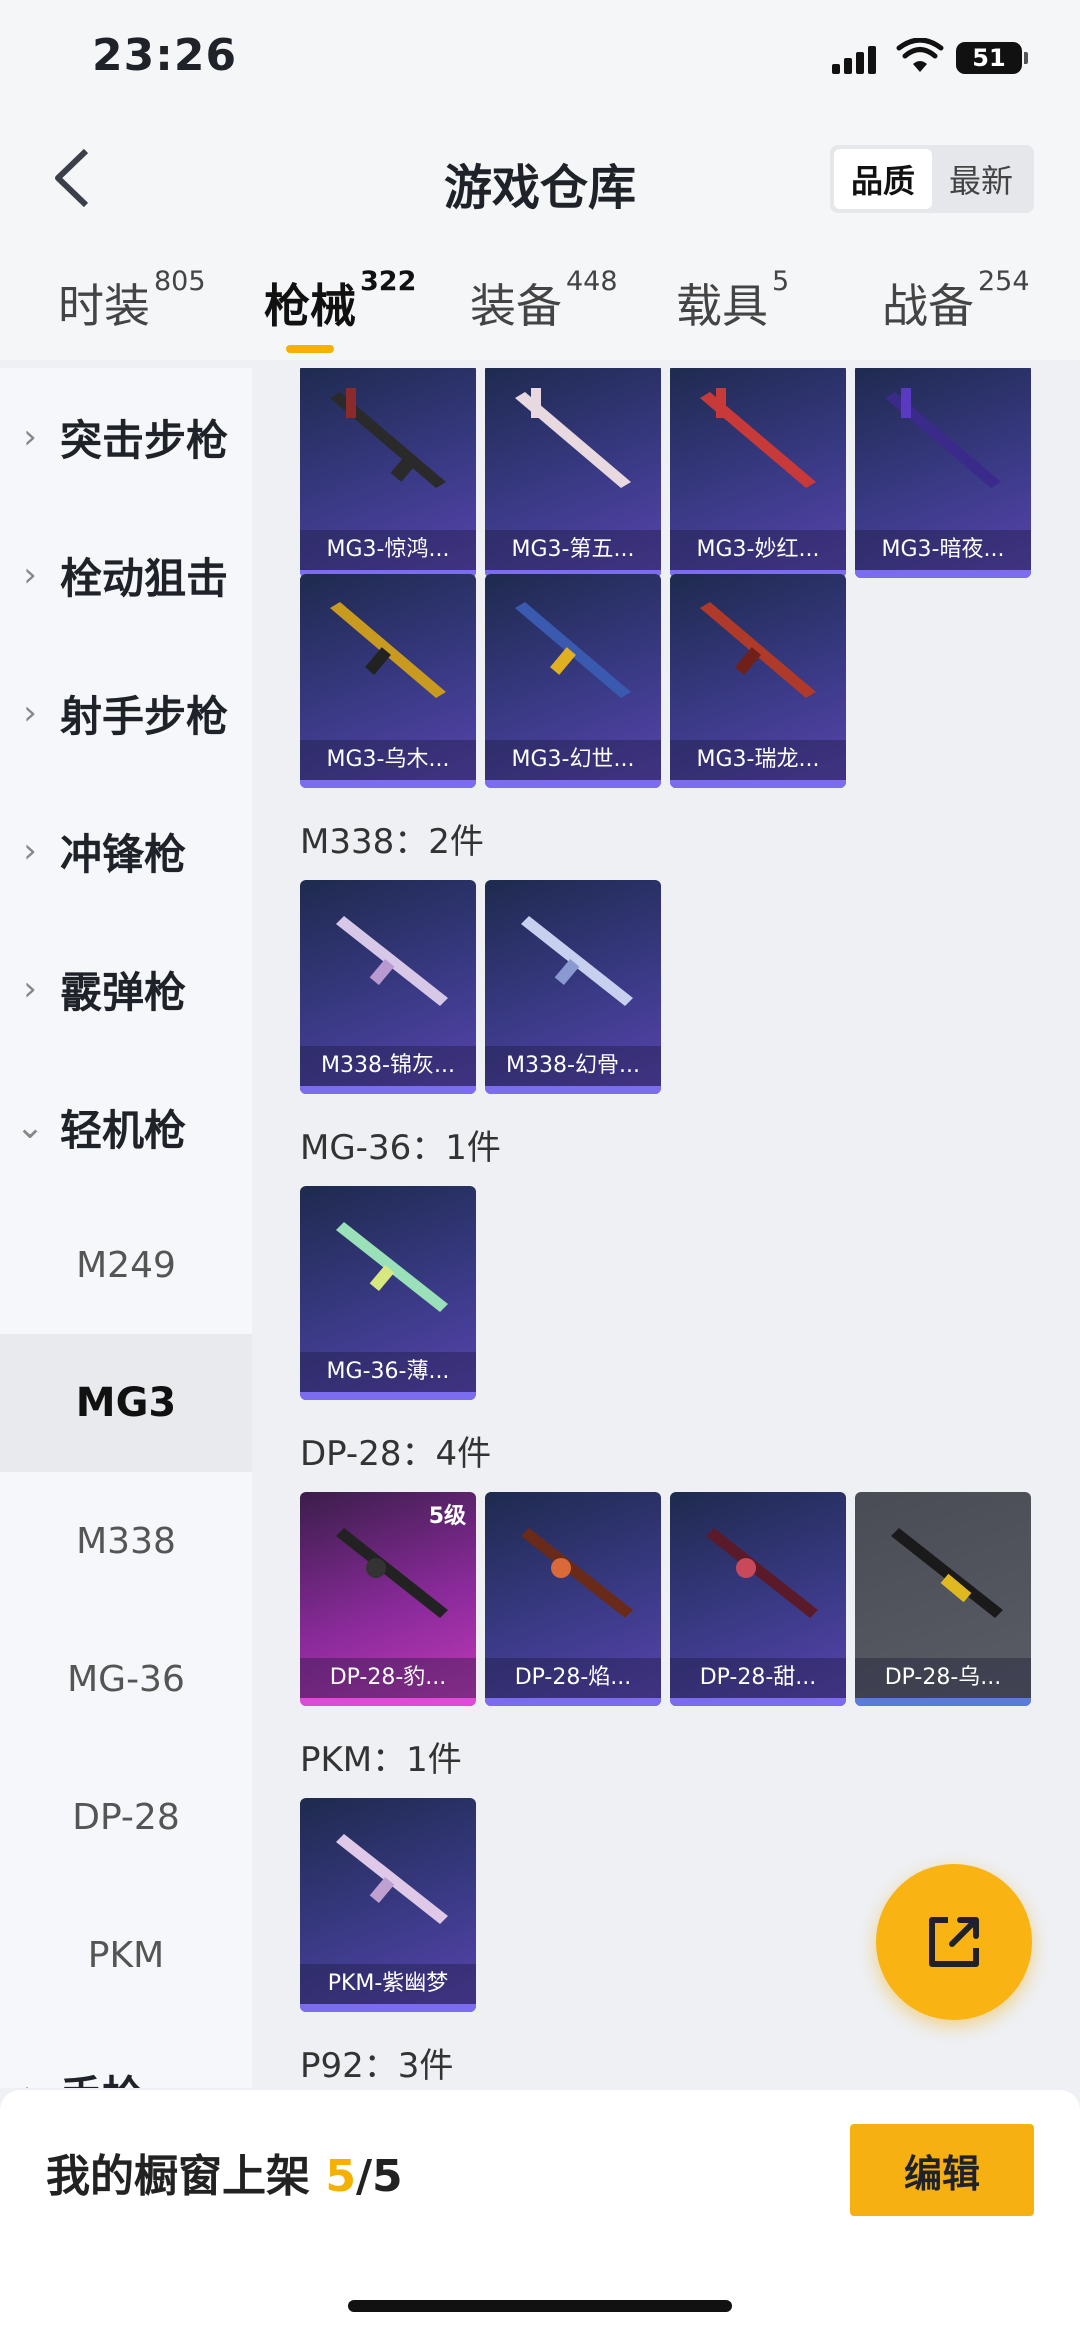 The image size is (1080, 2339). Describe the element at coordinates (123, 1130) in the screenshot. I see `sidebar-item-label: 轻机枪` at that location.